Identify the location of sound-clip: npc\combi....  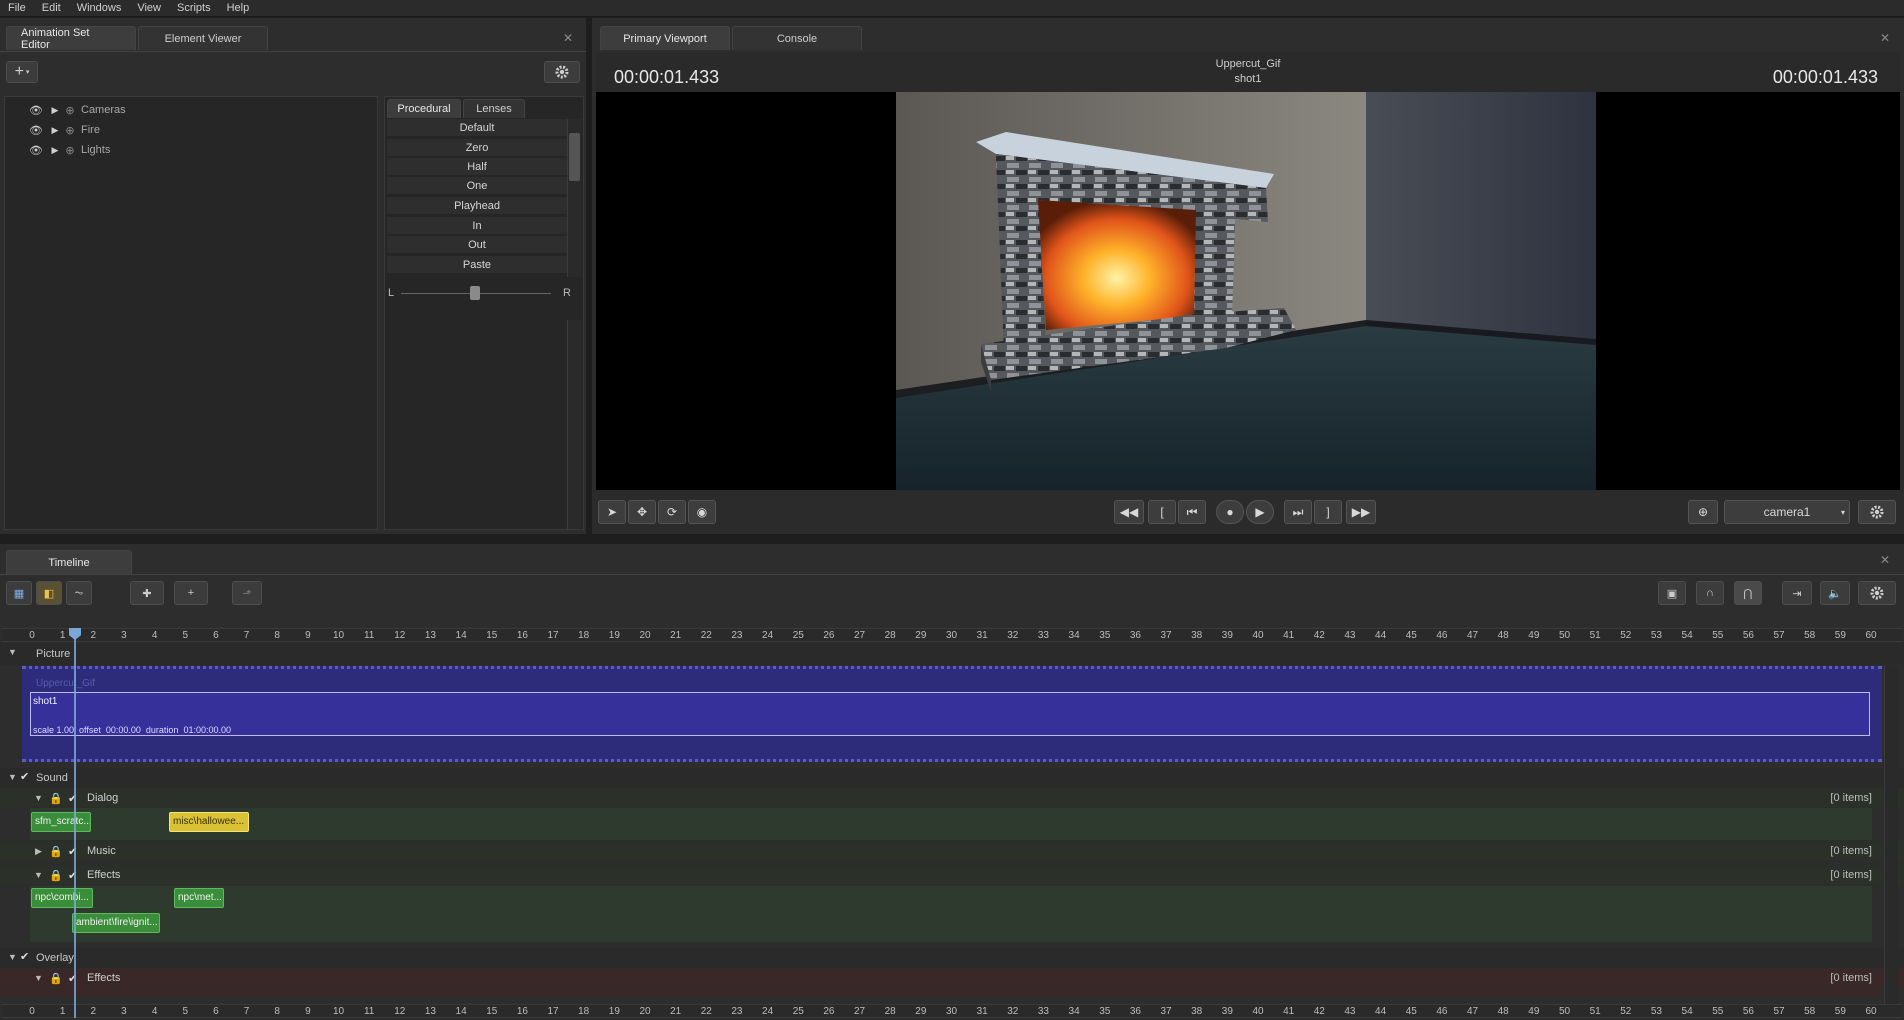
(62, 898).